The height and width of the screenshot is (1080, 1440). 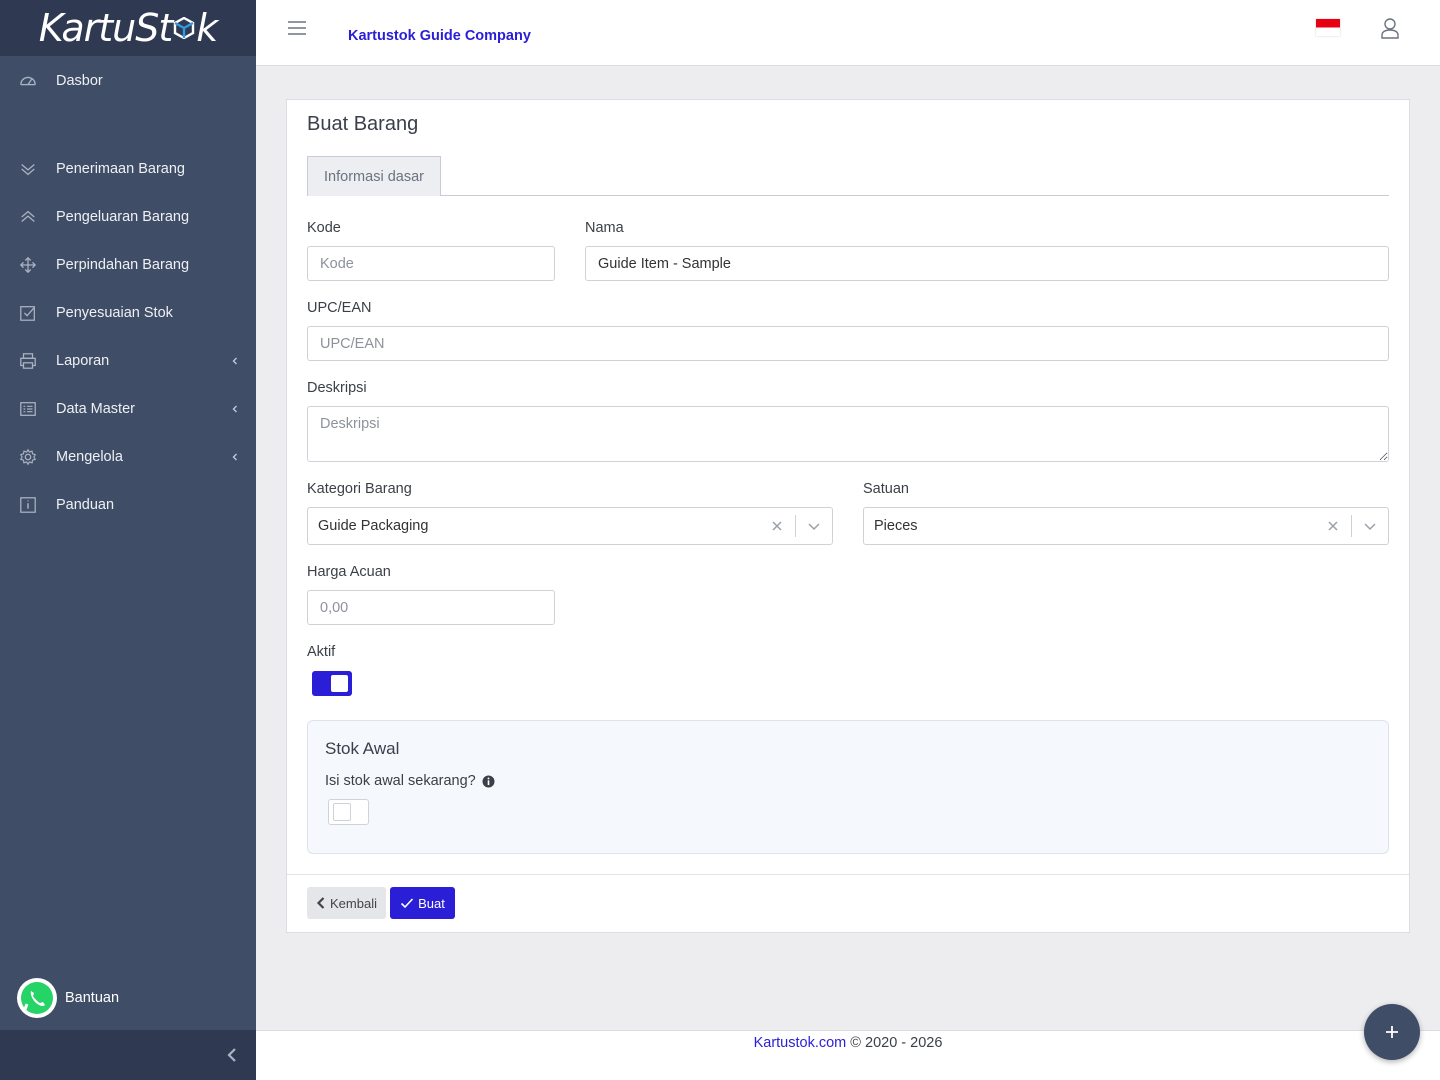 I want to click on tab-informasi-dasar: Informasi dasar, so click(x=374, y=176).